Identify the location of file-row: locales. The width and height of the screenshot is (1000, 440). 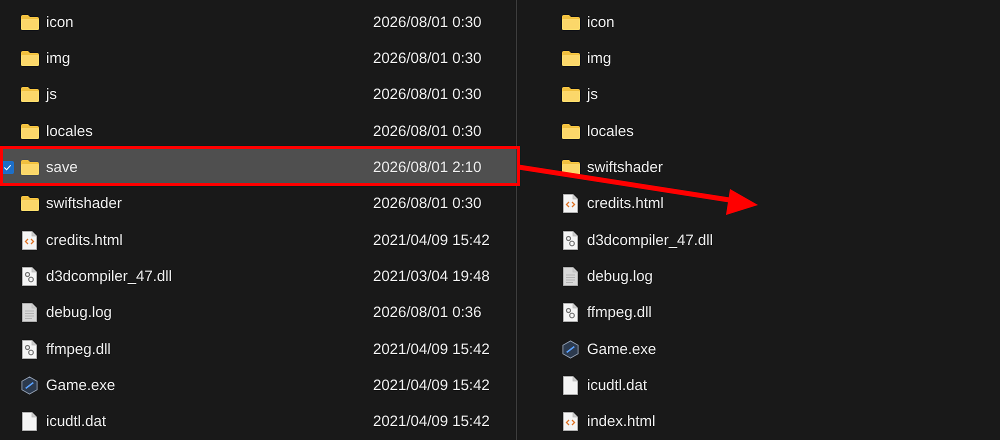
(780, 131).